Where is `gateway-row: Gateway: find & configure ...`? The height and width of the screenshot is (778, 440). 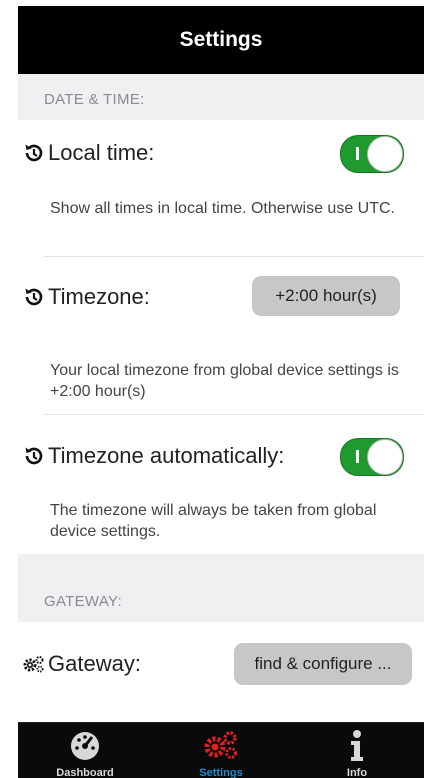
gateway-row: Gateway: find & configure ... is located at coordinates (221, 664).